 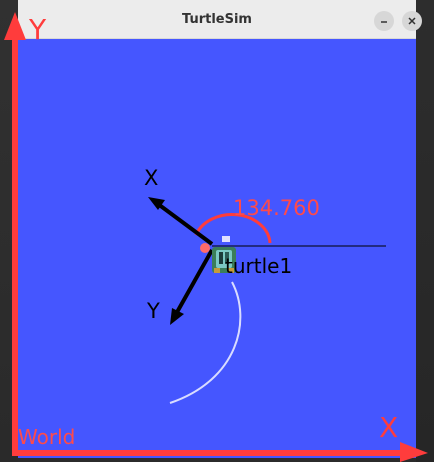 What do you see at coordinates (217, 19) in the screenshot?
I see `window-title: TurtleSim` at bounding box center [217, 19].